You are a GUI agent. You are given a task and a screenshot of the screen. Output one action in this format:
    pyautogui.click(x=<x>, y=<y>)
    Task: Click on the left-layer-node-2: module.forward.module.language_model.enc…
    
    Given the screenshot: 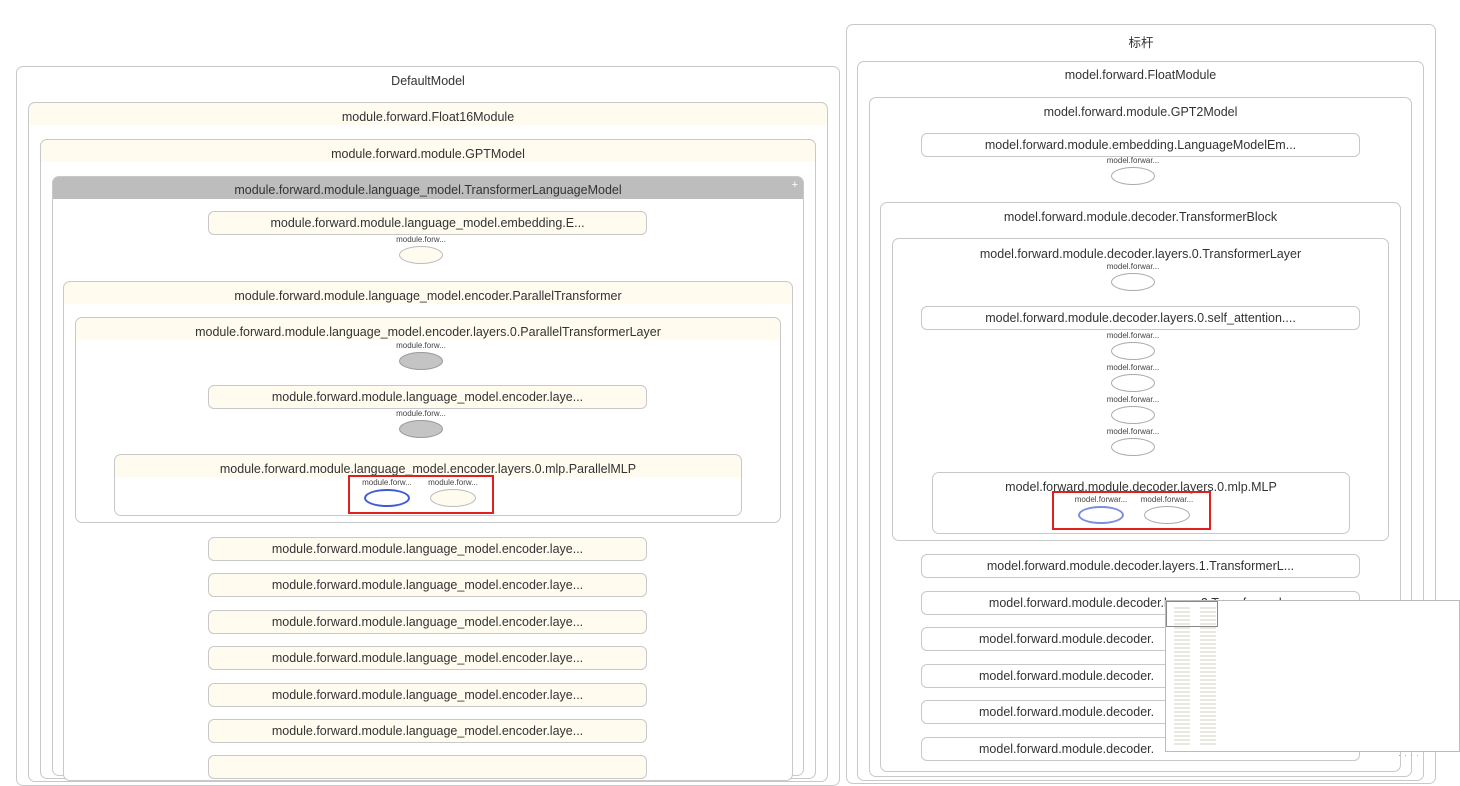 What is the action you would take?
    pyautogui.click(x=427, y=585)
    